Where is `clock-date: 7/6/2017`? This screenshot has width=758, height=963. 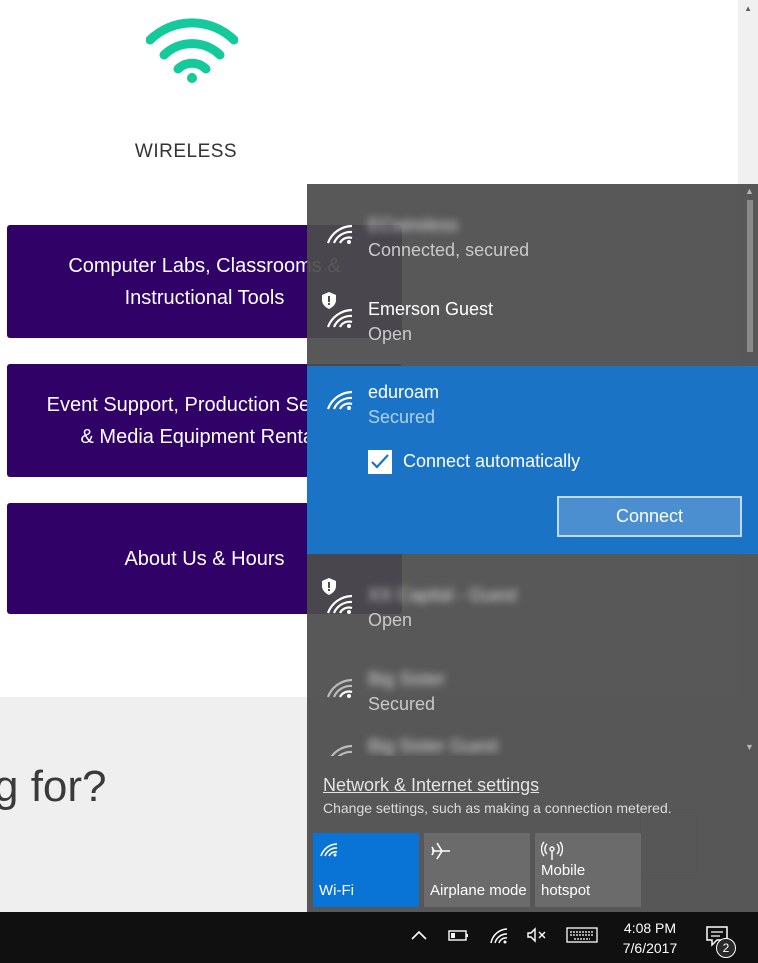 clock-date: 7/6/2017 is located at coordinates (650, 948).